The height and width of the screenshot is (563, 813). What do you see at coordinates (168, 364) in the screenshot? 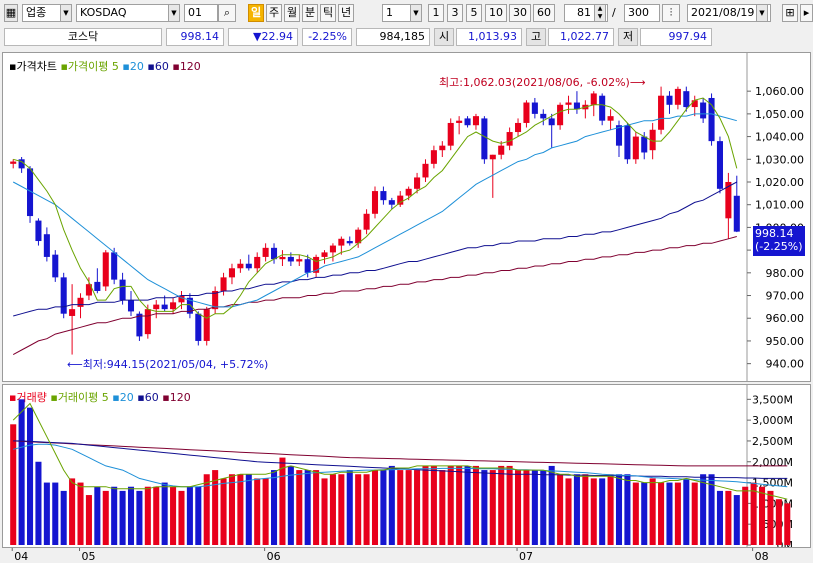
I see `low-annotation: ⟵최저:944.15(2021/05/04, +5.72%)` at bounding box center [168, 364].